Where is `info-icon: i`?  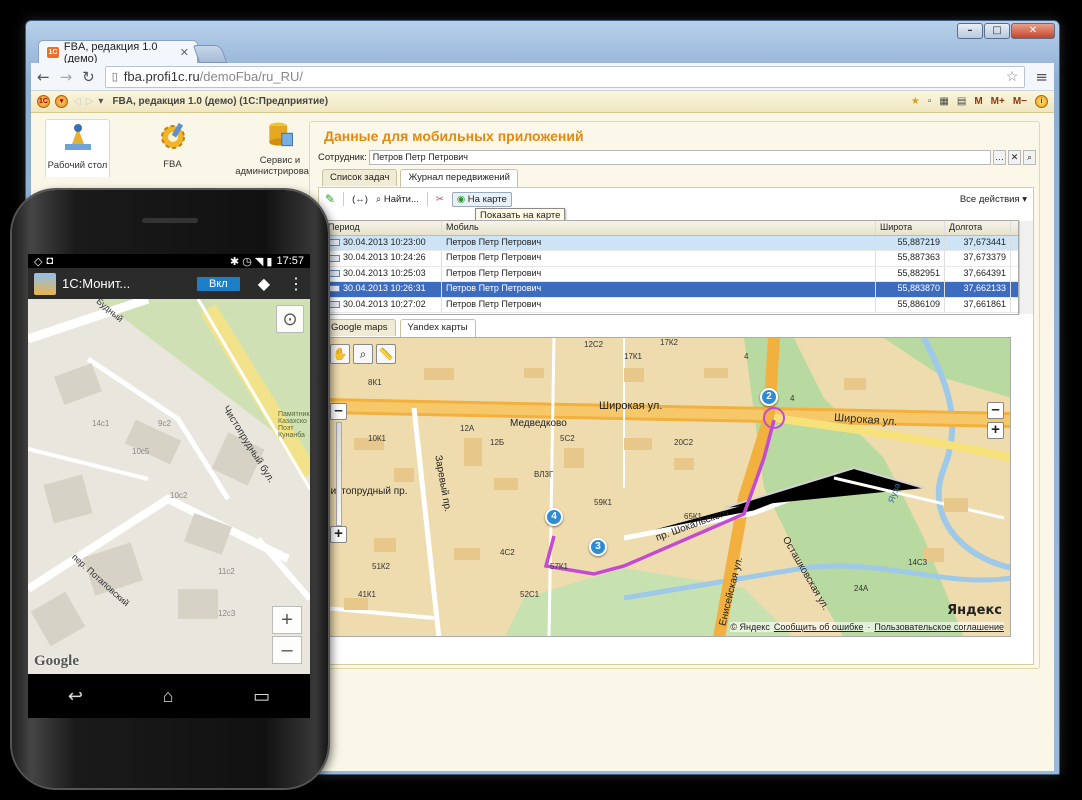
info-icon: i is located at coordinates (1041, 101).